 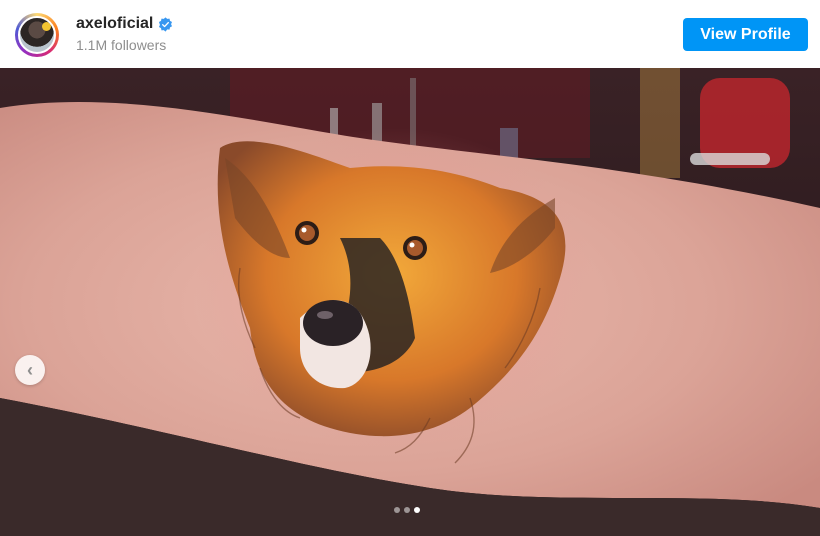 What do you see at coordinates (46, 26) in the screenshot?
I see `avatar-accent` at bounding box center [46, 26].